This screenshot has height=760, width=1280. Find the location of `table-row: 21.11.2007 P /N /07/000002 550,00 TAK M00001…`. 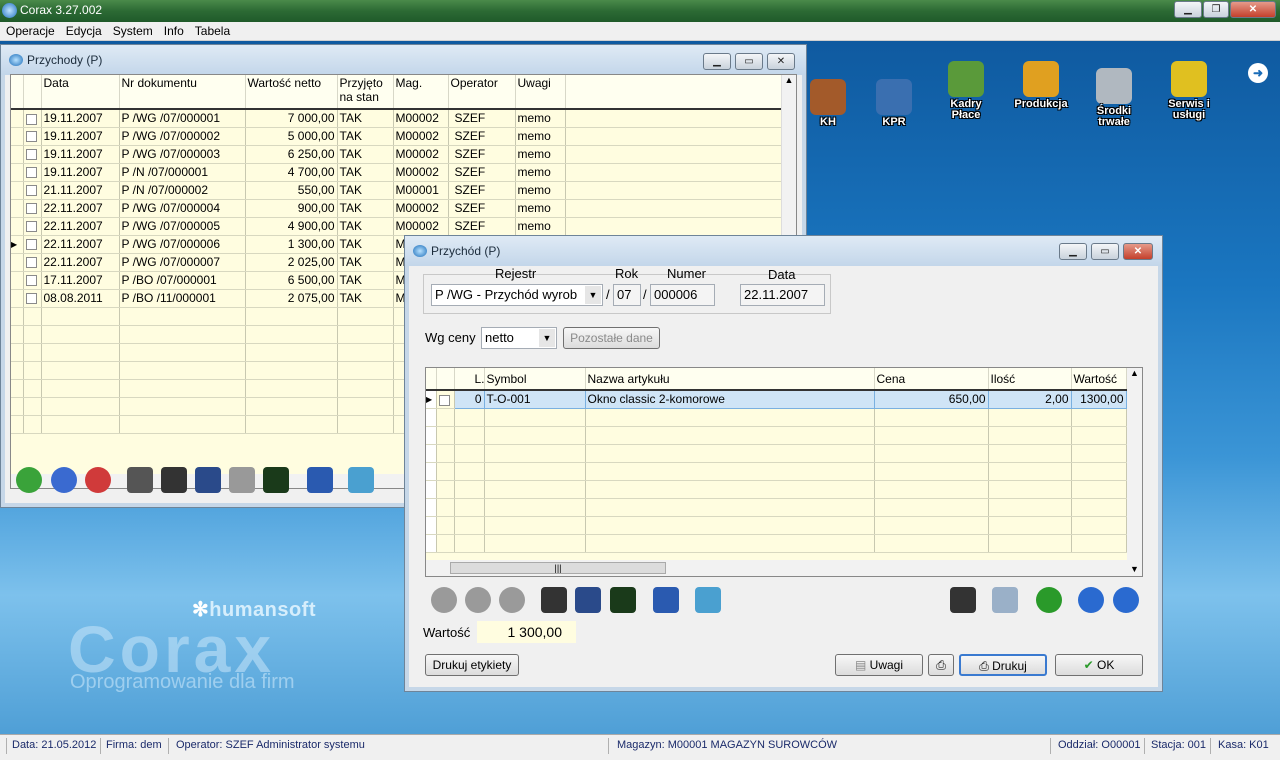

table-row: 21.11.2007 P /N /07/000002 550,00 TAK M00001… is located at coordinates (397, 190).